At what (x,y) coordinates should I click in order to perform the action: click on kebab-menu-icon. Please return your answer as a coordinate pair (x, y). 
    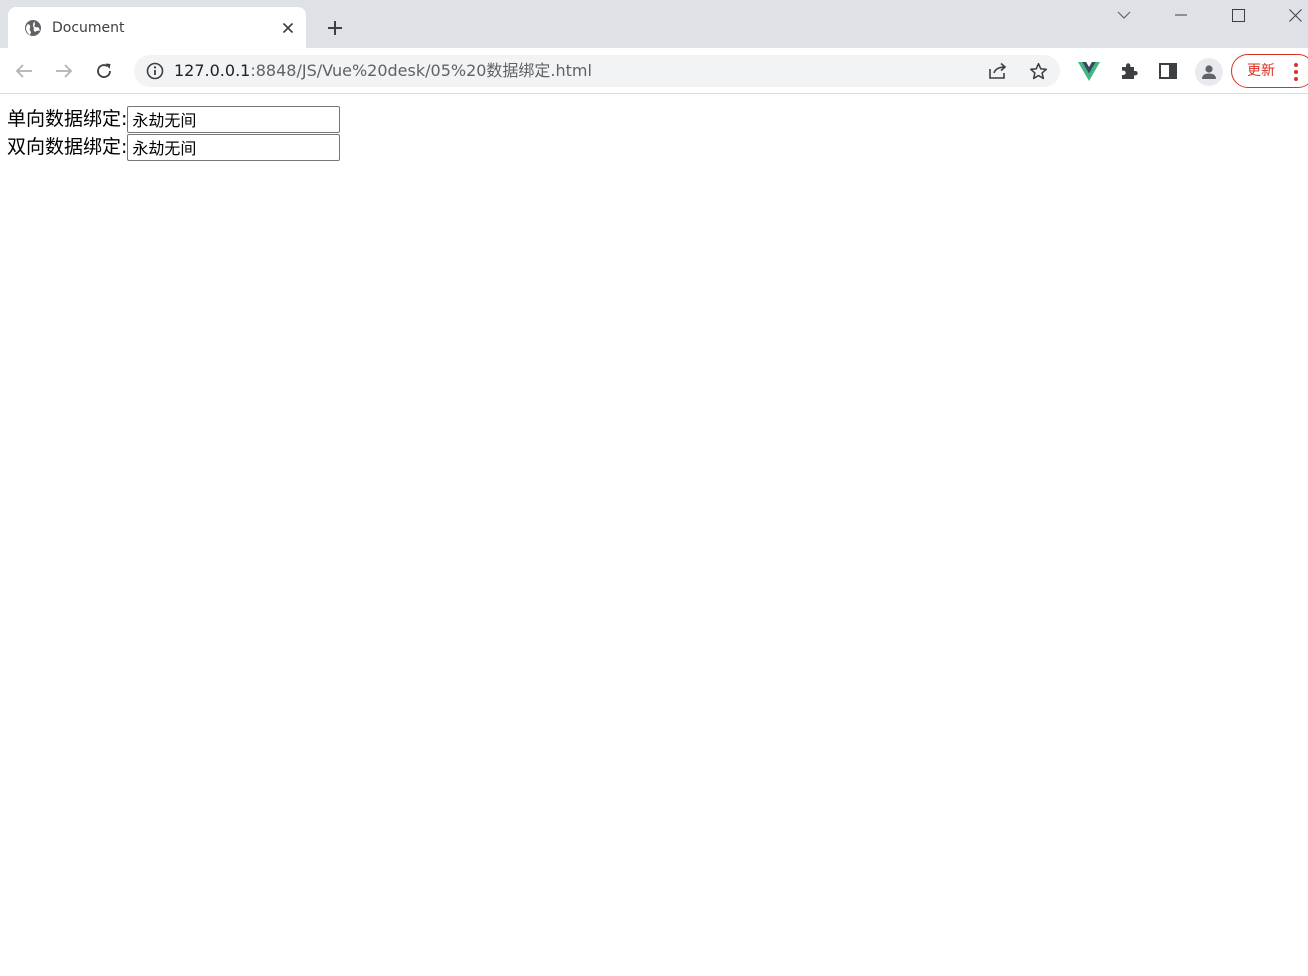
    Looking at the image, I should click on (1296, 72).